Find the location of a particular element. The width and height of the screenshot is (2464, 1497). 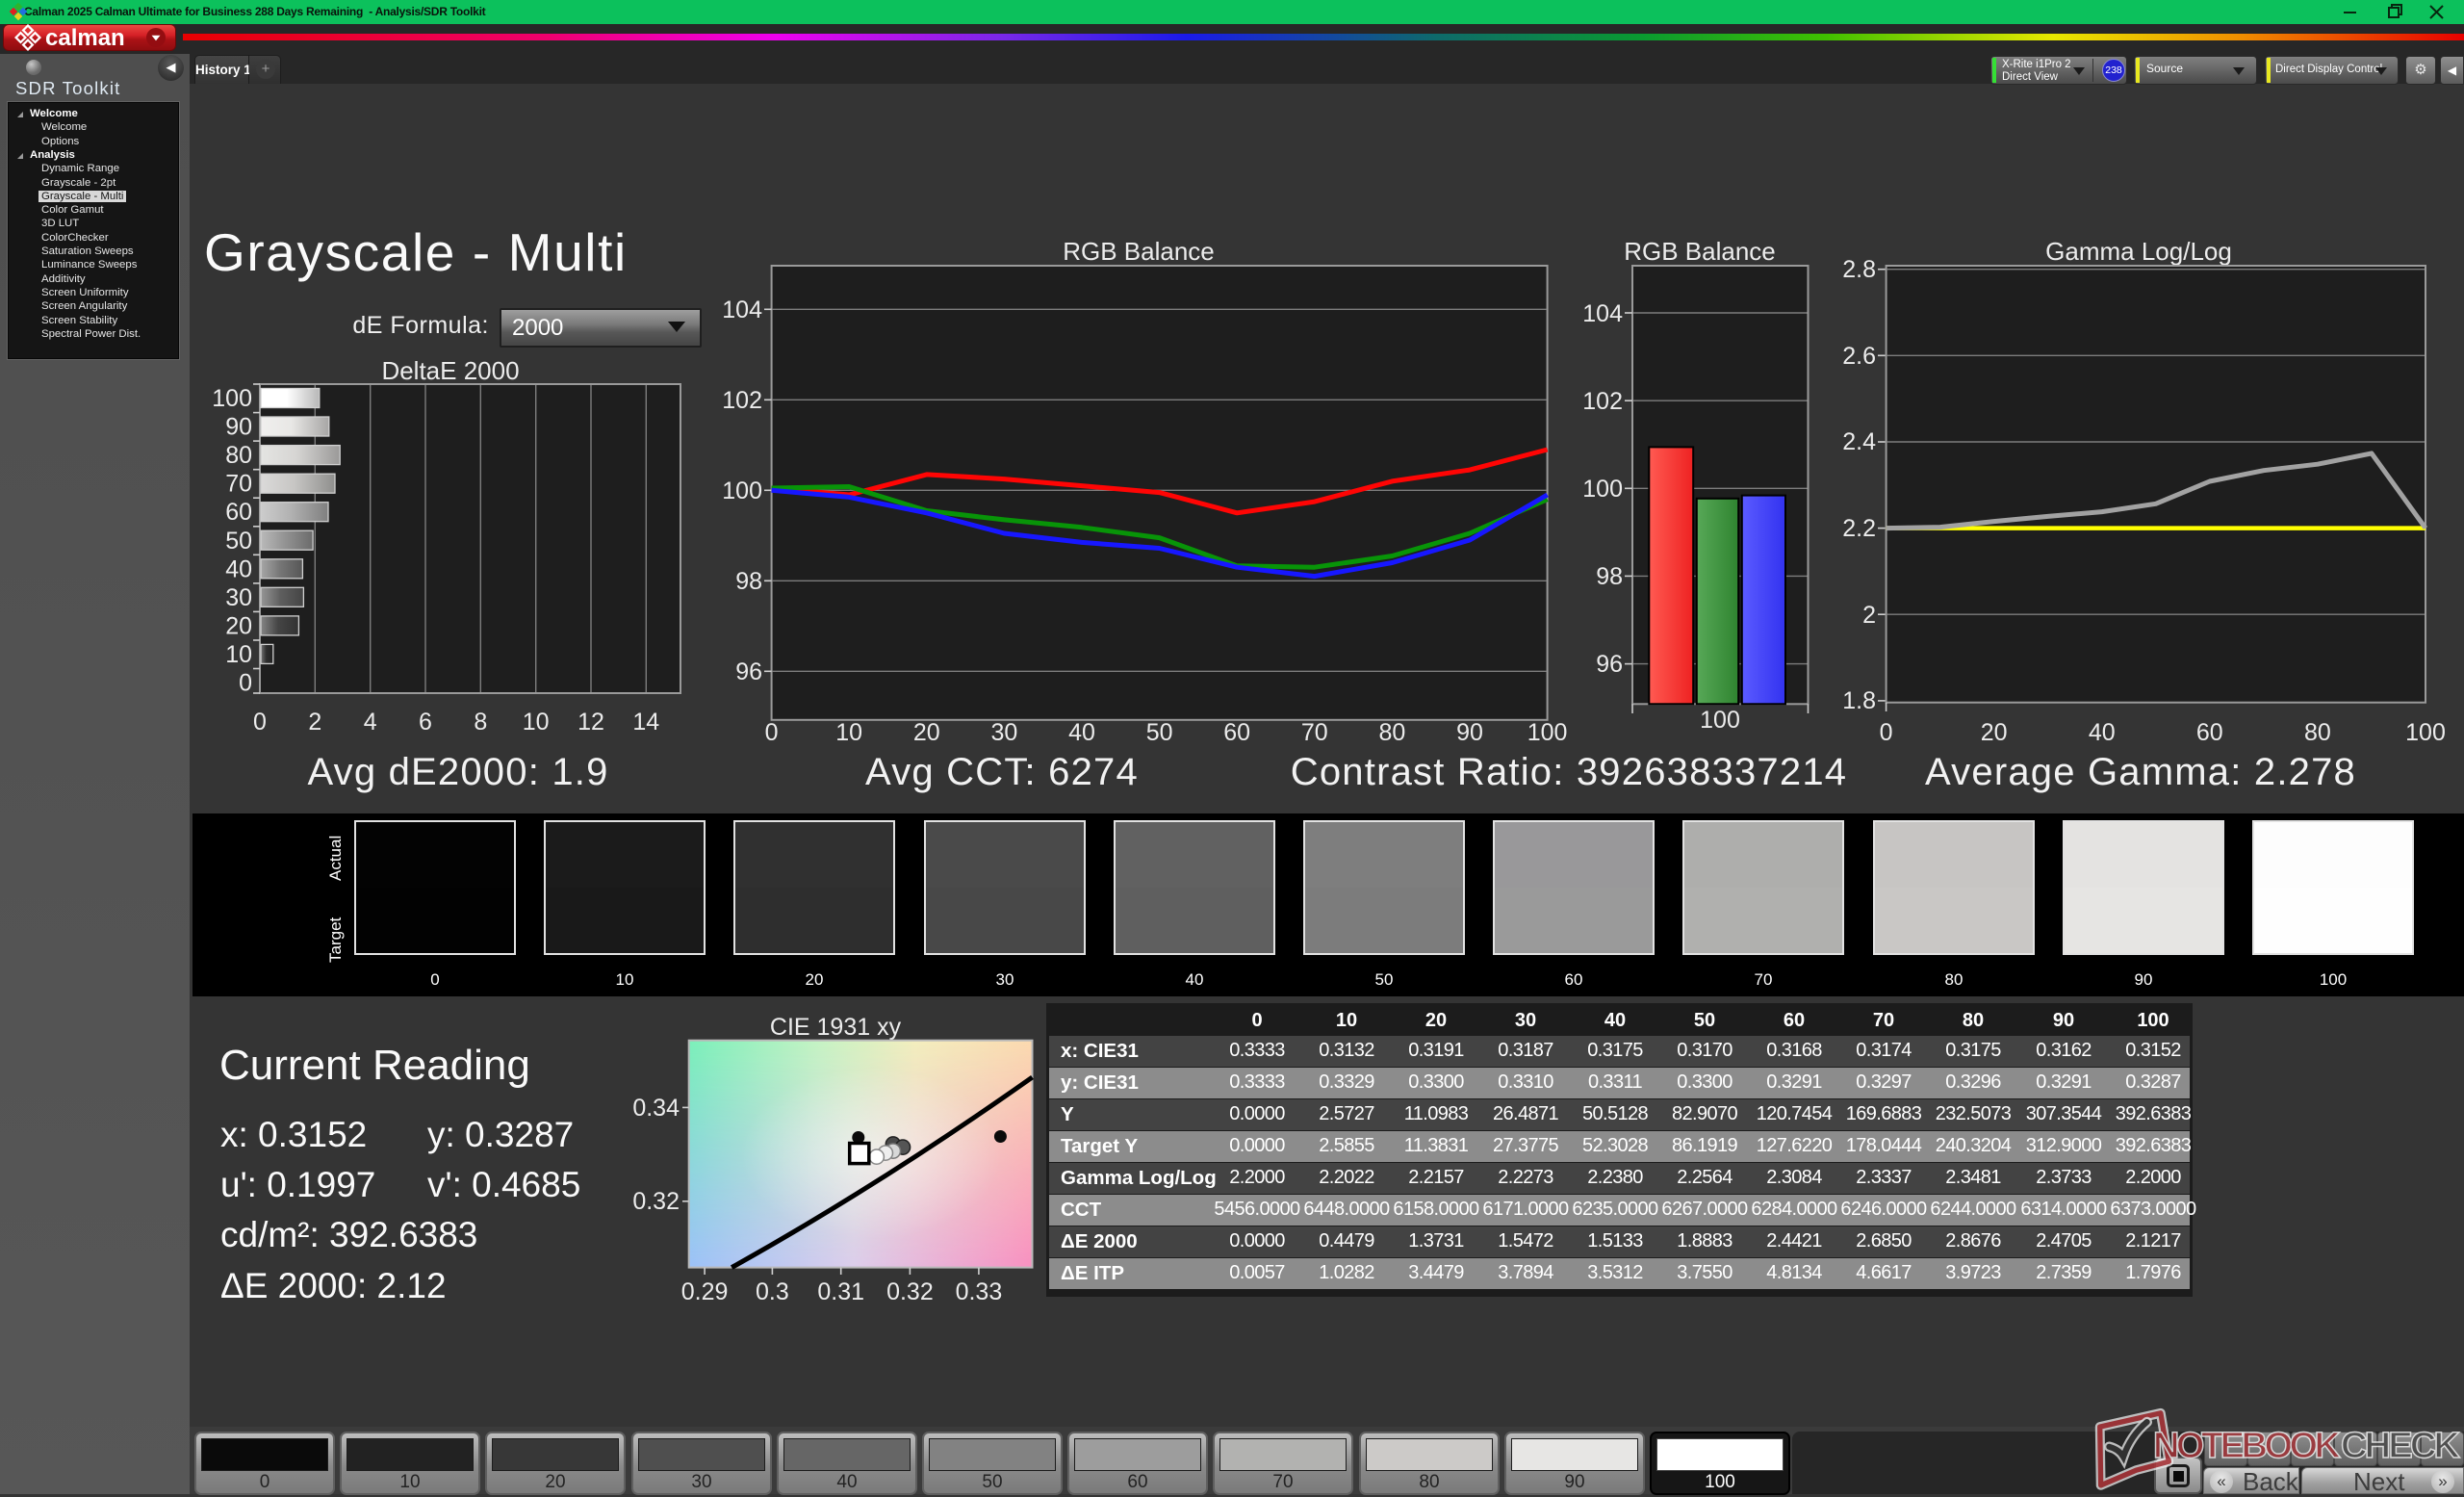

svg-text: 8 is located at coordinates (480, 722).